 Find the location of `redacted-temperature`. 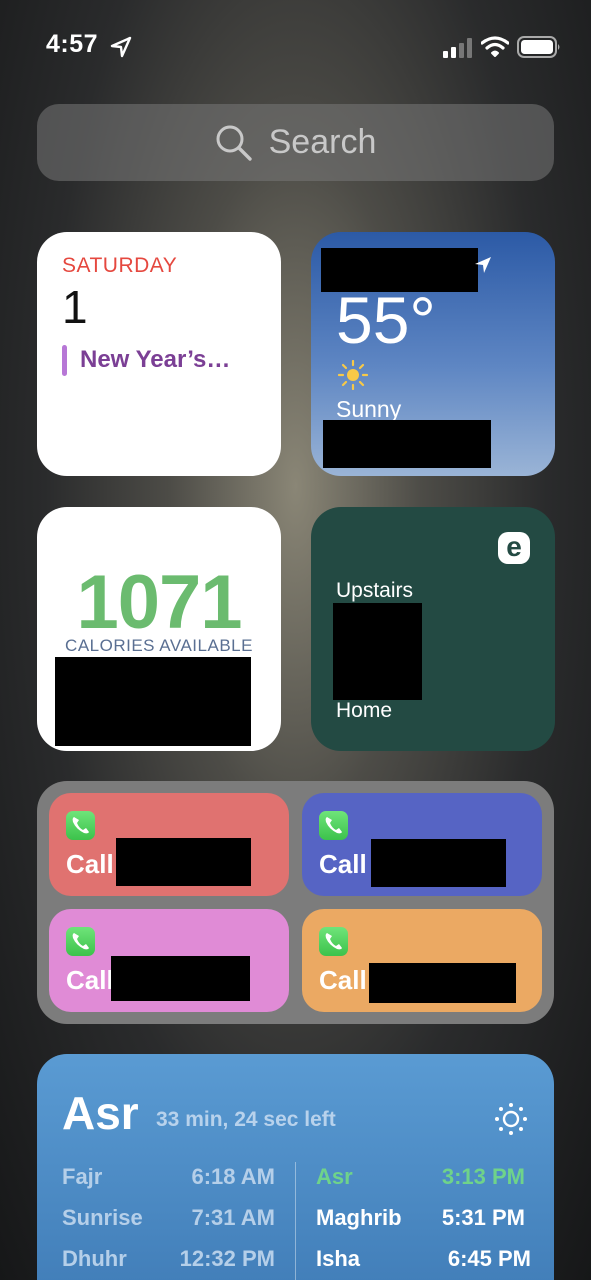

redacted-temperature is located at coordinates (377, 651).